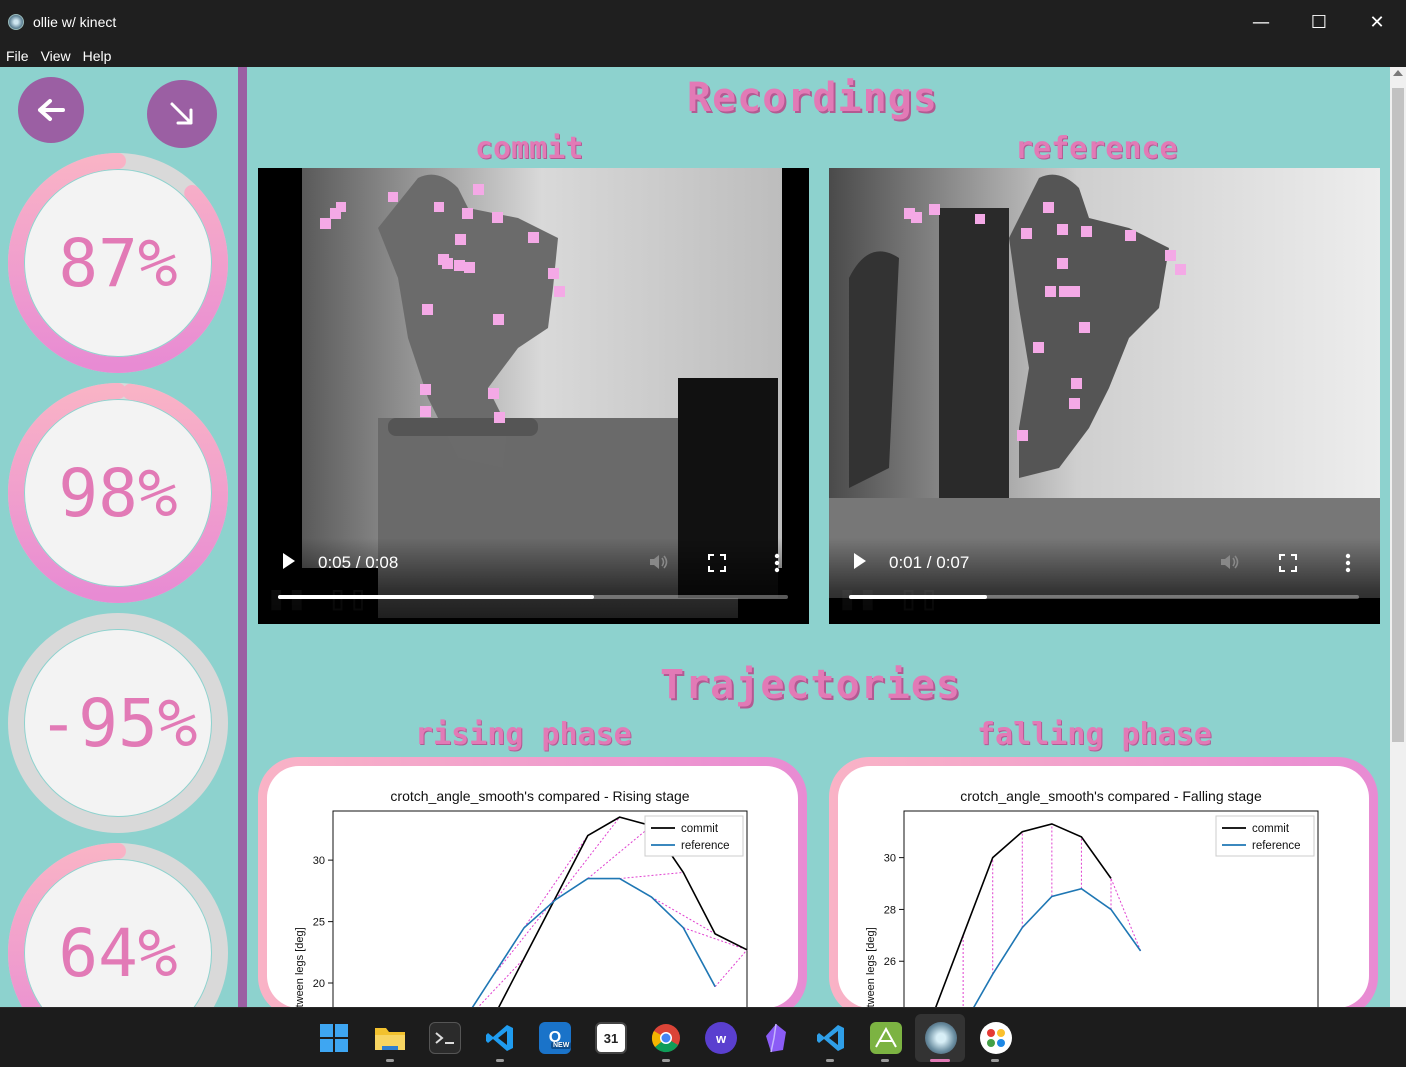 This screenshot has width=1406, height=1067. Describe the element at coordinates (97, 56) in the screenshot. I see `menu-help: Help` at that location.